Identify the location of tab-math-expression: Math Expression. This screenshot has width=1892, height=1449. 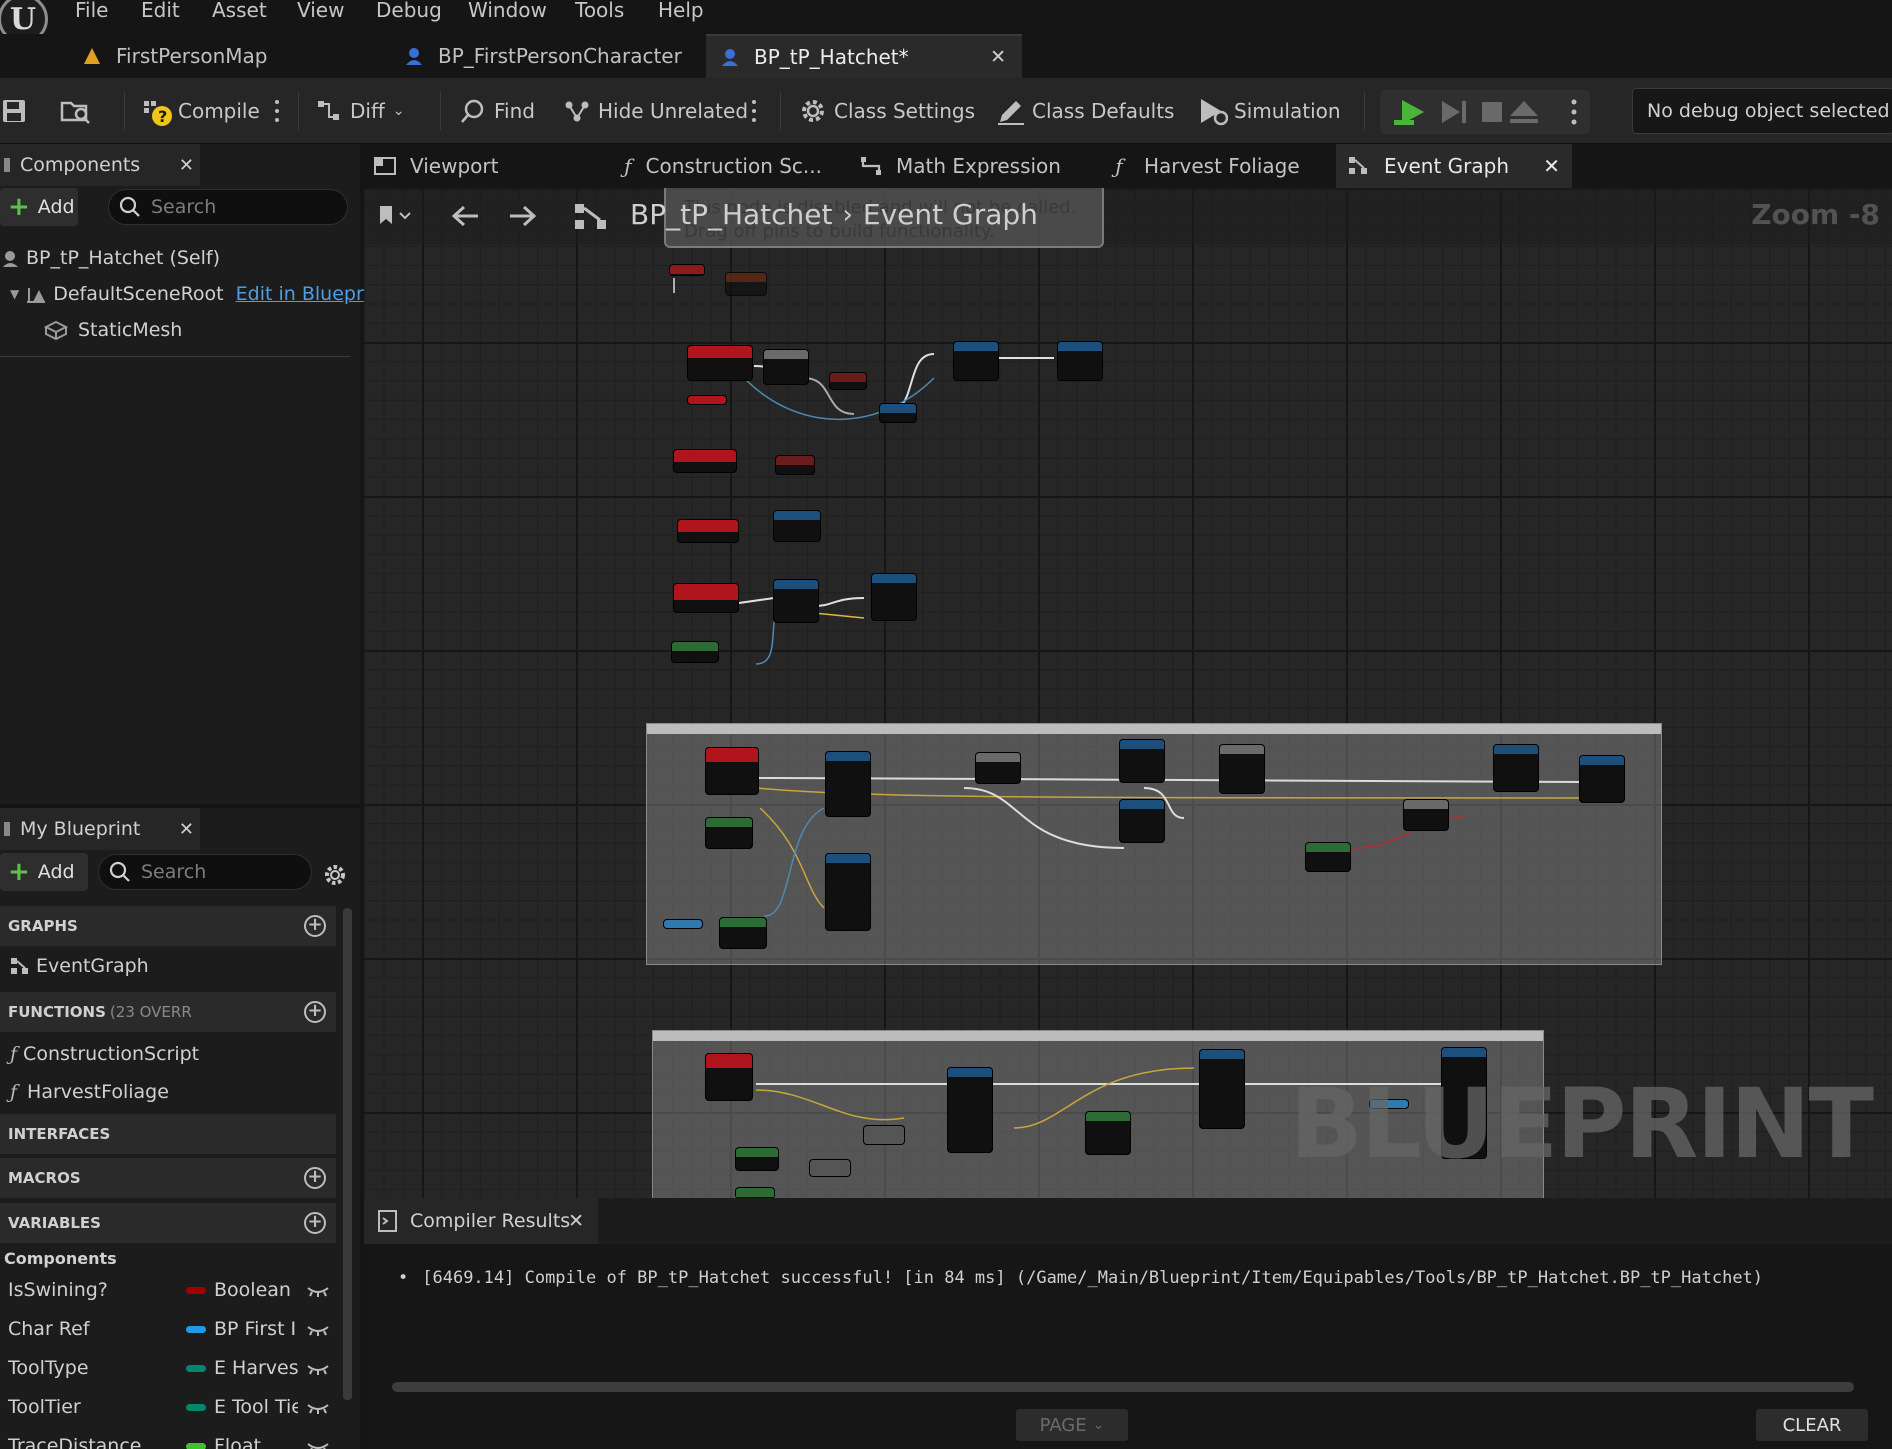
(966, 166).